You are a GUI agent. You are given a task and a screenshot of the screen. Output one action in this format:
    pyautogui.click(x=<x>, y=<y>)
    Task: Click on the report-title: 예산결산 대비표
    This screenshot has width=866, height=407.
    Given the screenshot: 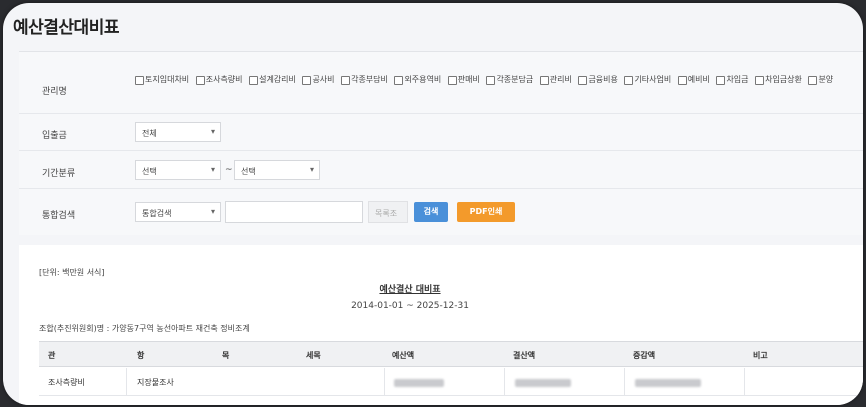 What is the action you would take?
    pyautogui.click(x=410, y=290)
    